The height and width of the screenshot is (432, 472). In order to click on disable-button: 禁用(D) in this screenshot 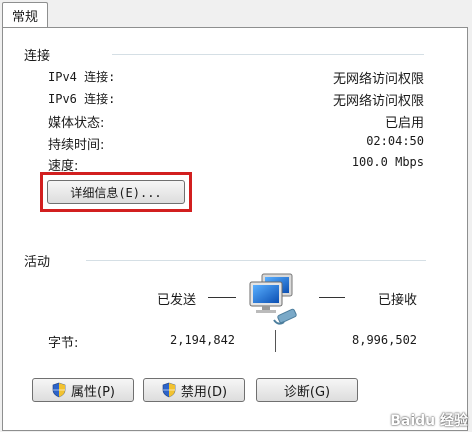, I will do `click(194, 390)`.